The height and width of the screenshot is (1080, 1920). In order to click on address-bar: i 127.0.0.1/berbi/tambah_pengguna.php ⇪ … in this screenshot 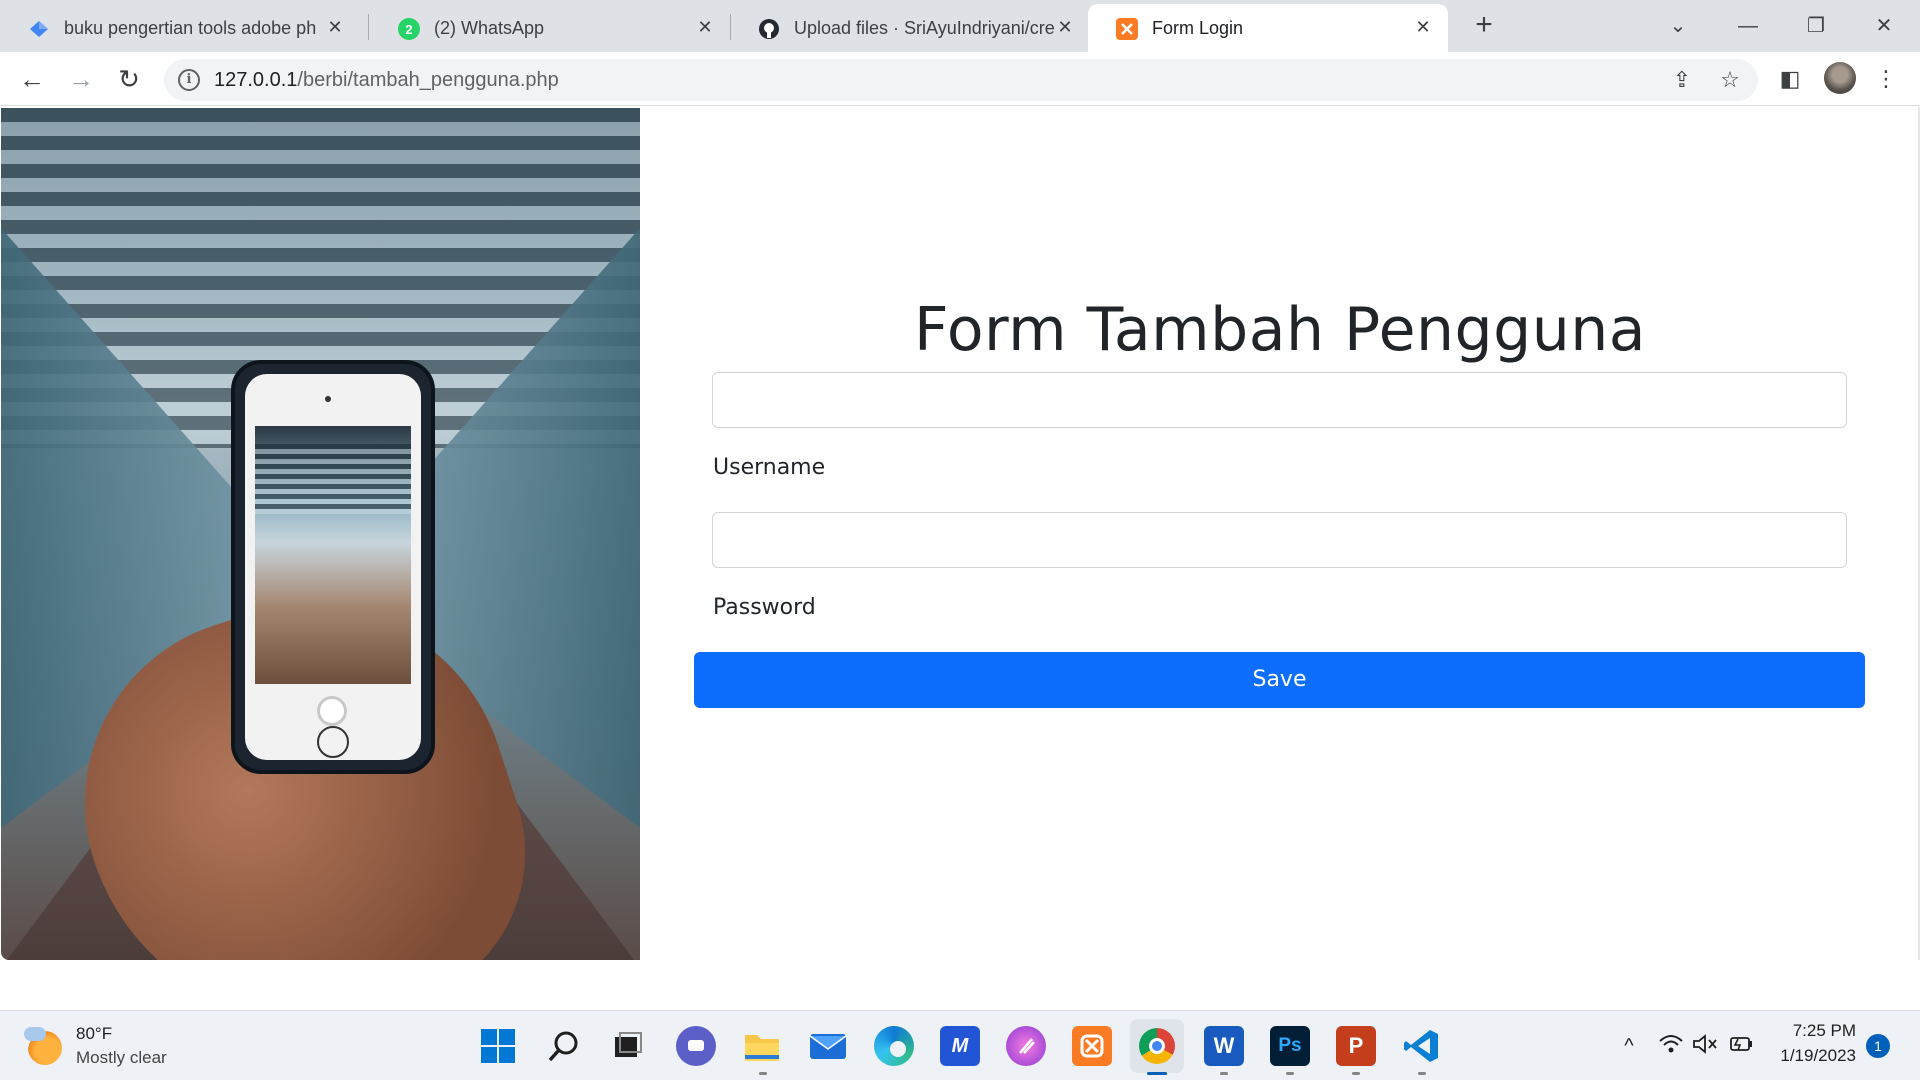, I will do `click(961, 80)`.